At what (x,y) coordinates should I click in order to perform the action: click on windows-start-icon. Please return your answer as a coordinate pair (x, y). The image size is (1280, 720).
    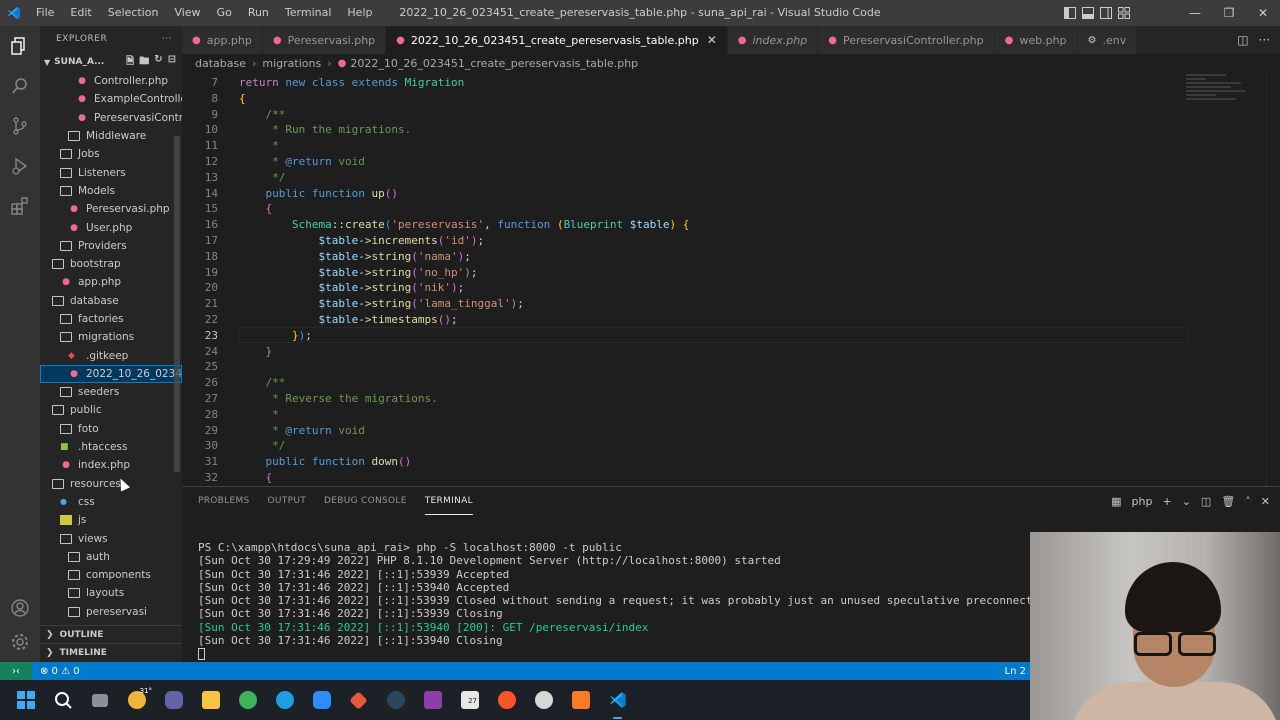
    Looking at the image, I should click on (25, 700).